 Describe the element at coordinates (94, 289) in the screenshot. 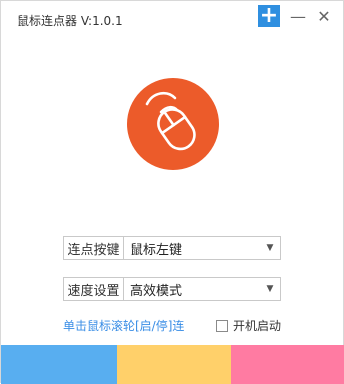

I see `speed-label: 速度设置` at that location.